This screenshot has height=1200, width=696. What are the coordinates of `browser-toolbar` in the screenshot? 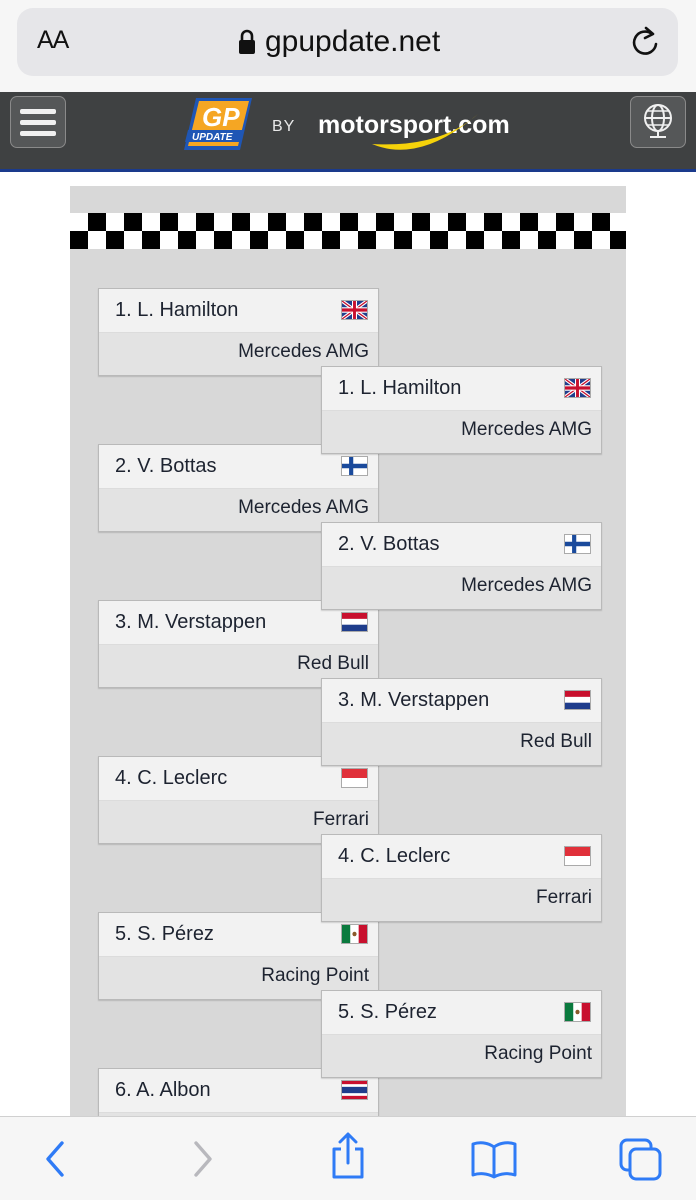 It's located at (348, 1158).